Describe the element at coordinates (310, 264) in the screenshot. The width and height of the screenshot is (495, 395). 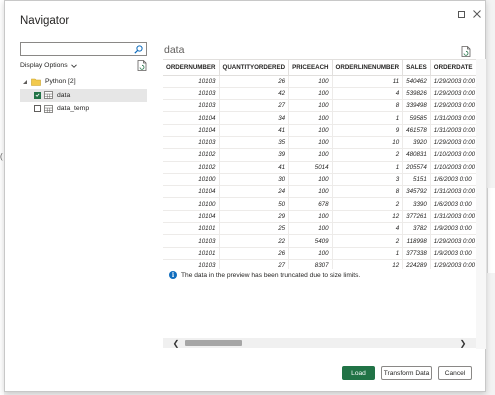
I see `table-cell: 8307` at that location.